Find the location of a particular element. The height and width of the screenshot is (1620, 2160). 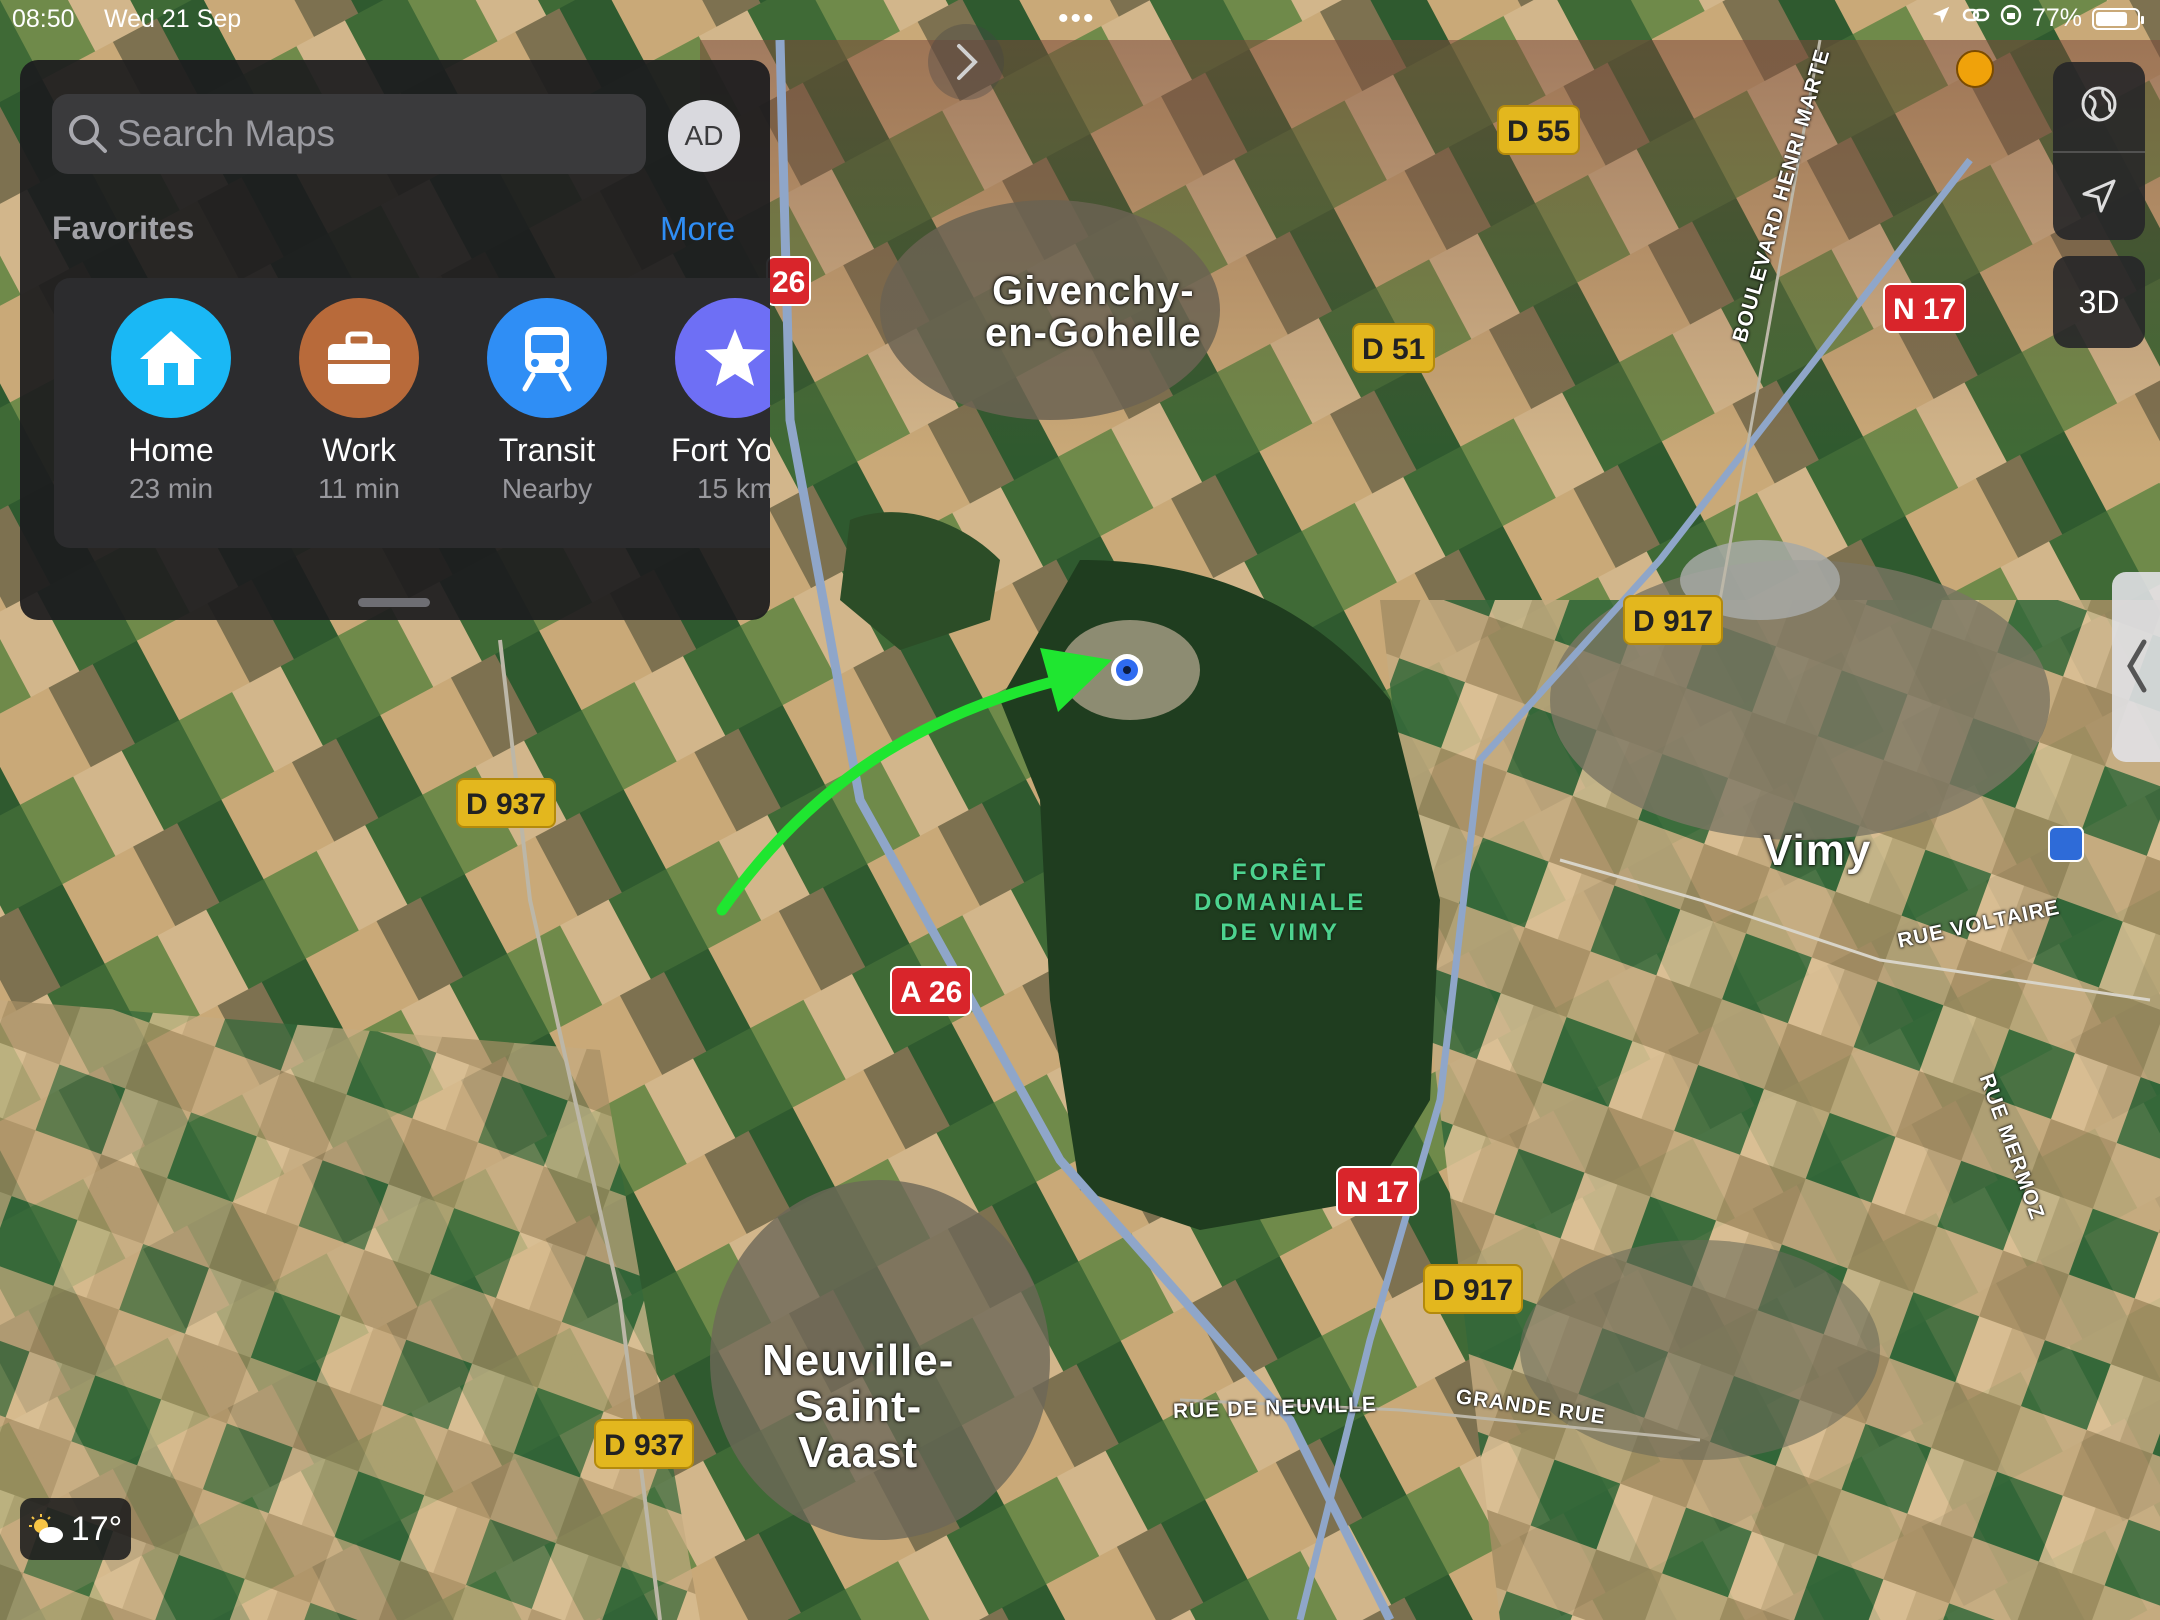

link-icon is located at coordinates (1976, 18).